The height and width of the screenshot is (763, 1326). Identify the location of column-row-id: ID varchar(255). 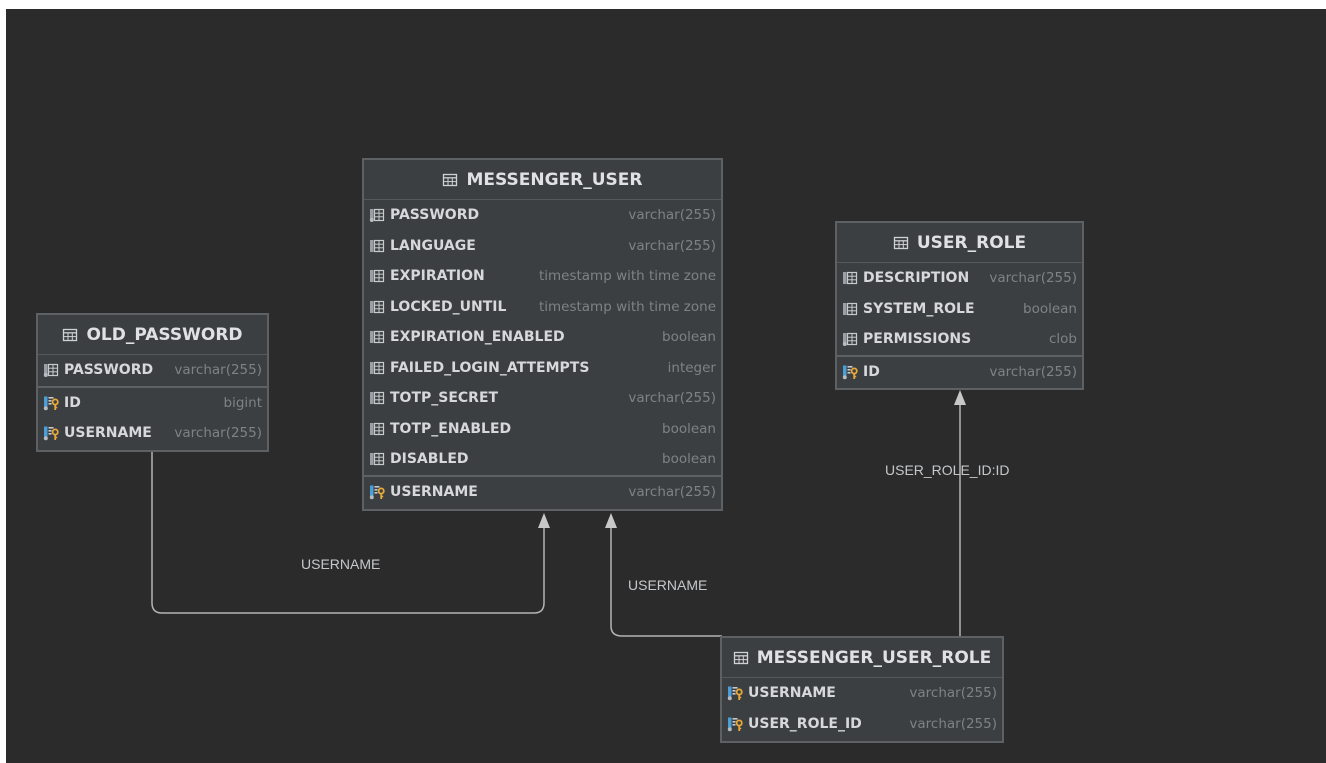
(959, 371).